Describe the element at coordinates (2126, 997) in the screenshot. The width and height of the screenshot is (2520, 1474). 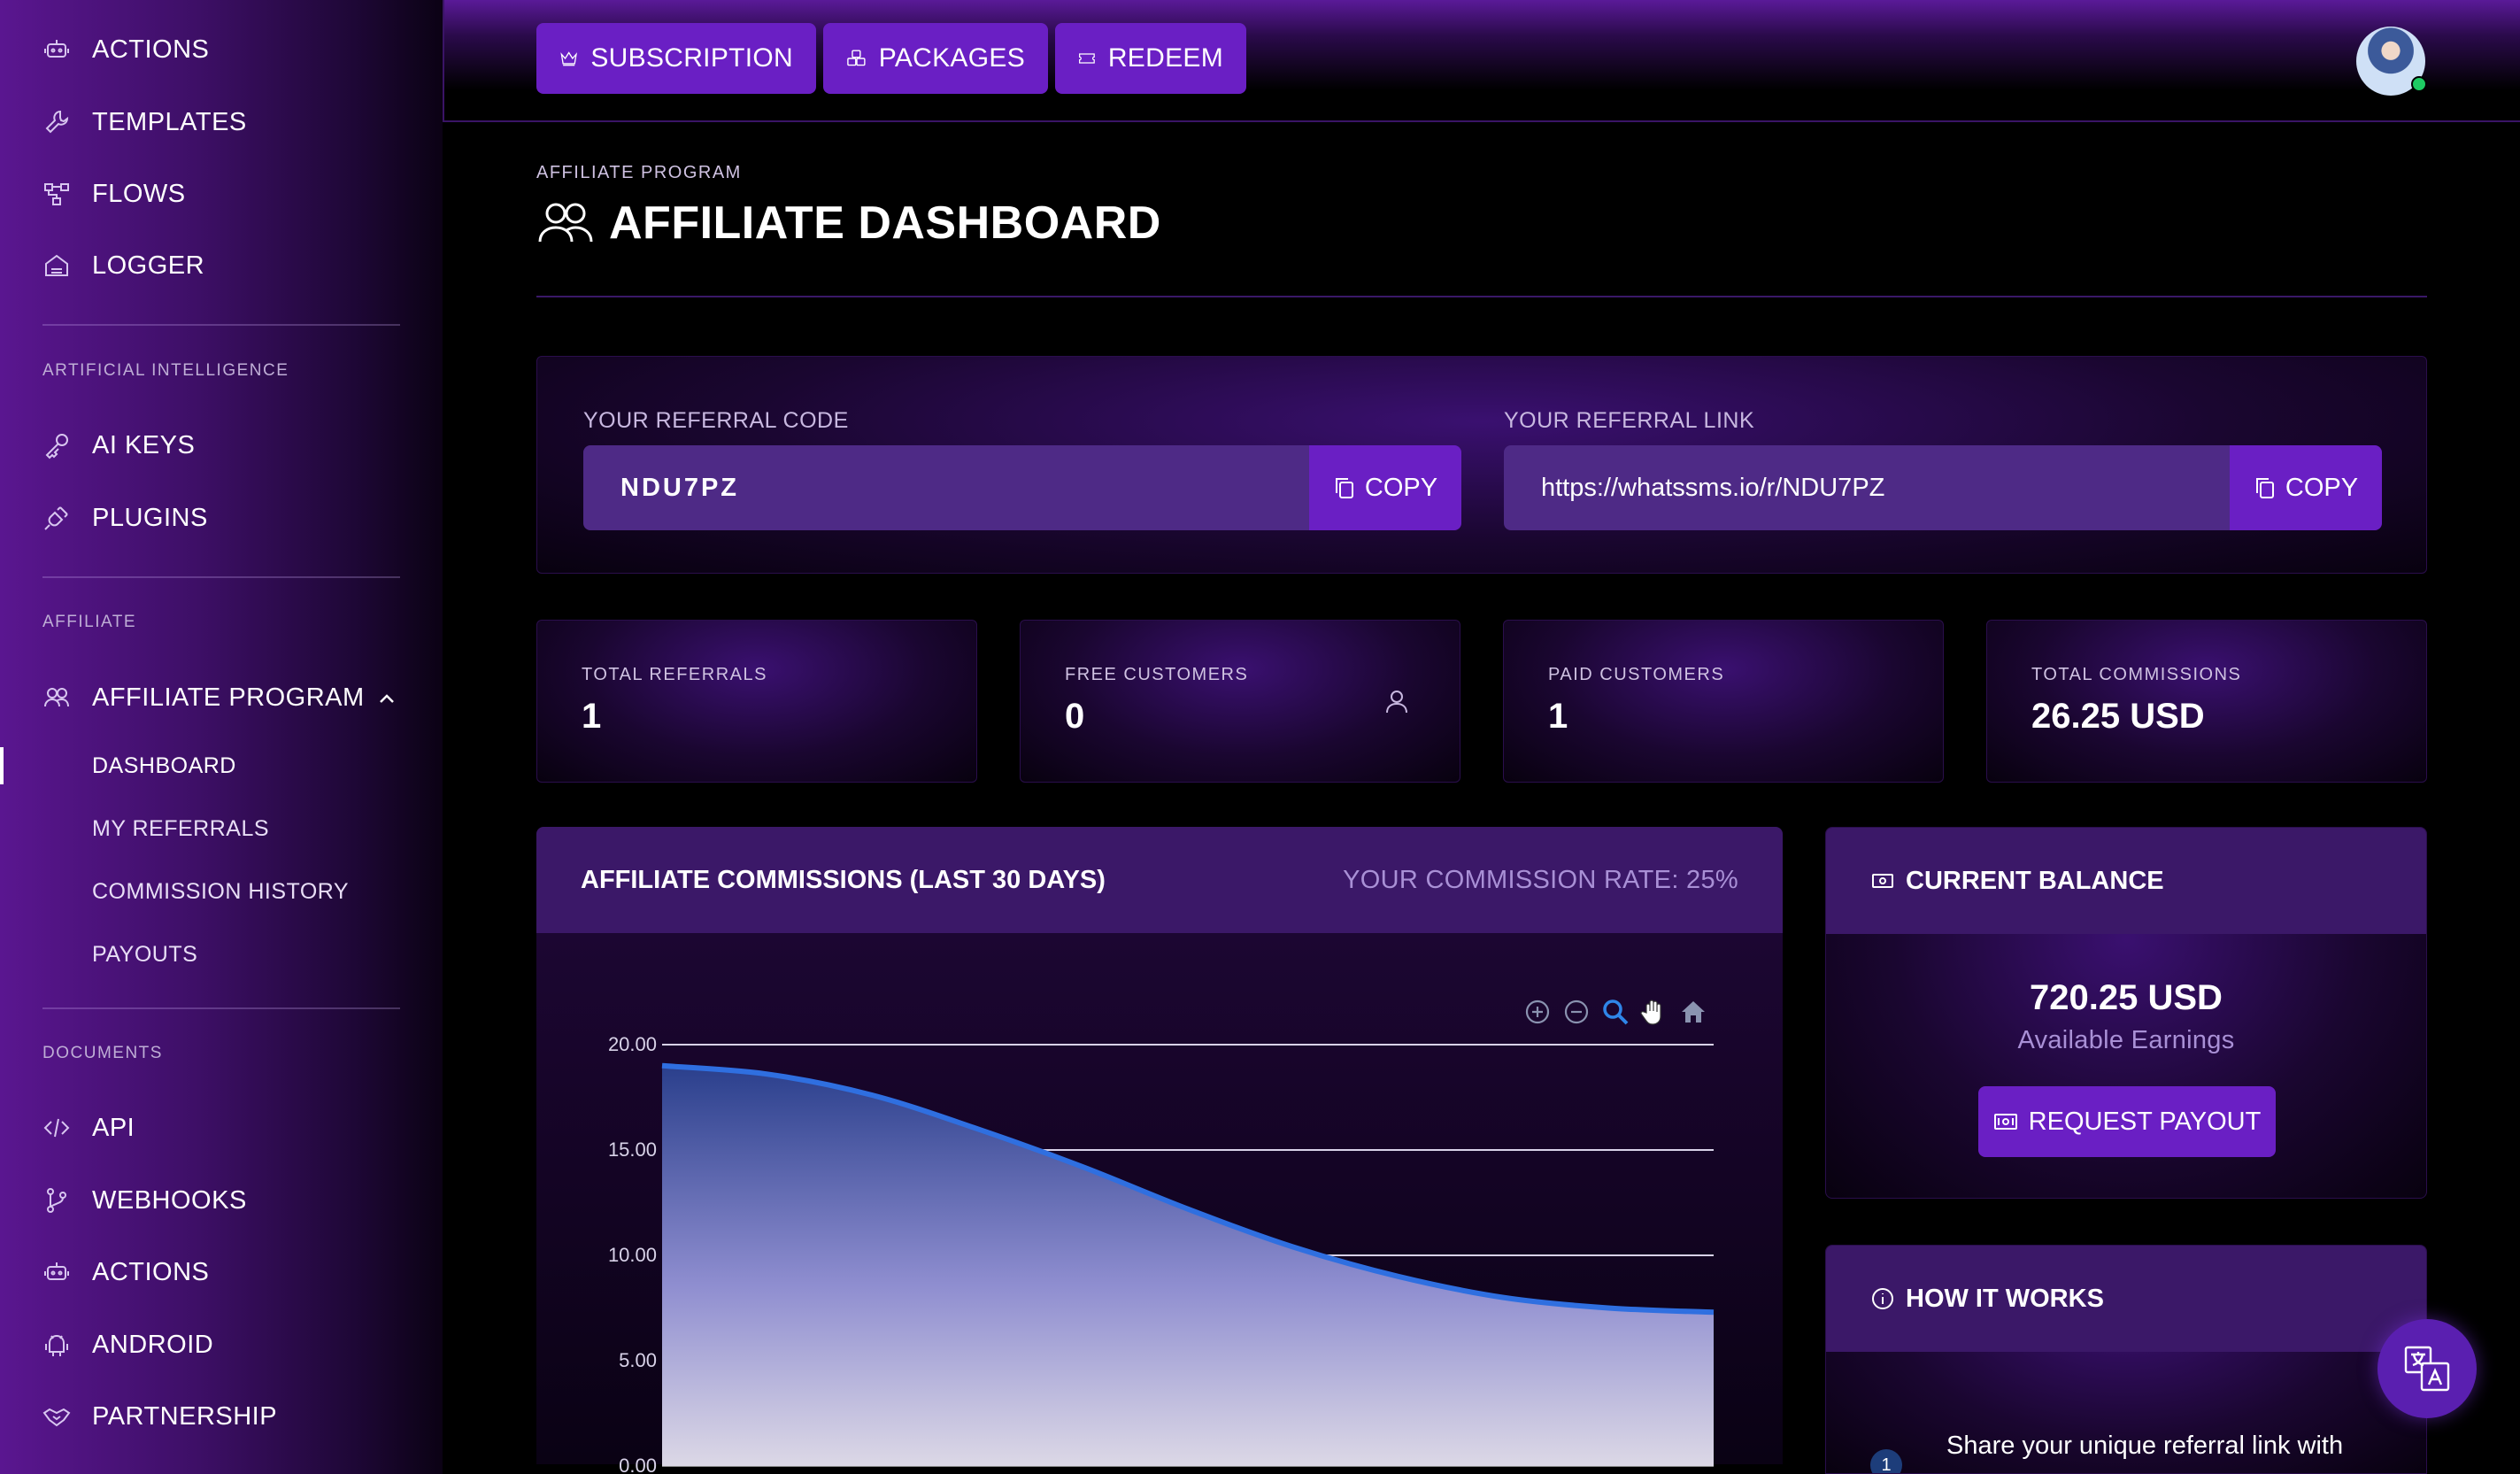
I see `balance-amount: 720.25 USD` at that location.